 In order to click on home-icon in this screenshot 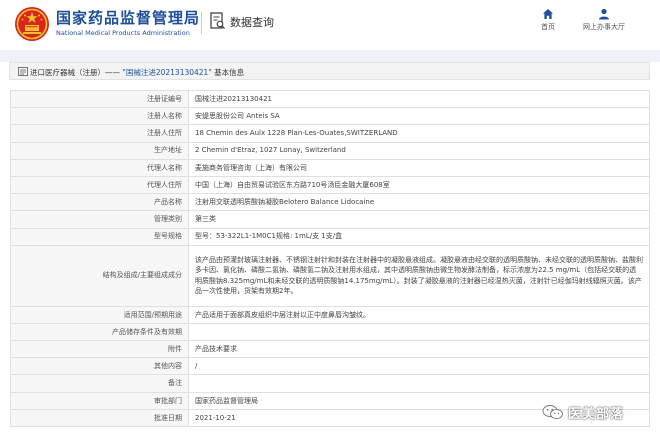, I will do `click(548, 14)`.